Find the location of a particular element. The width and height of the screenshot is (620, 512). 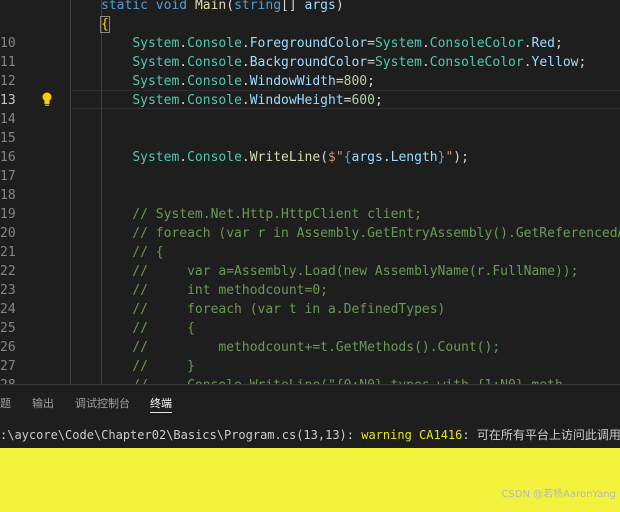

line-number: 25 is located at coordinates (8, 328).